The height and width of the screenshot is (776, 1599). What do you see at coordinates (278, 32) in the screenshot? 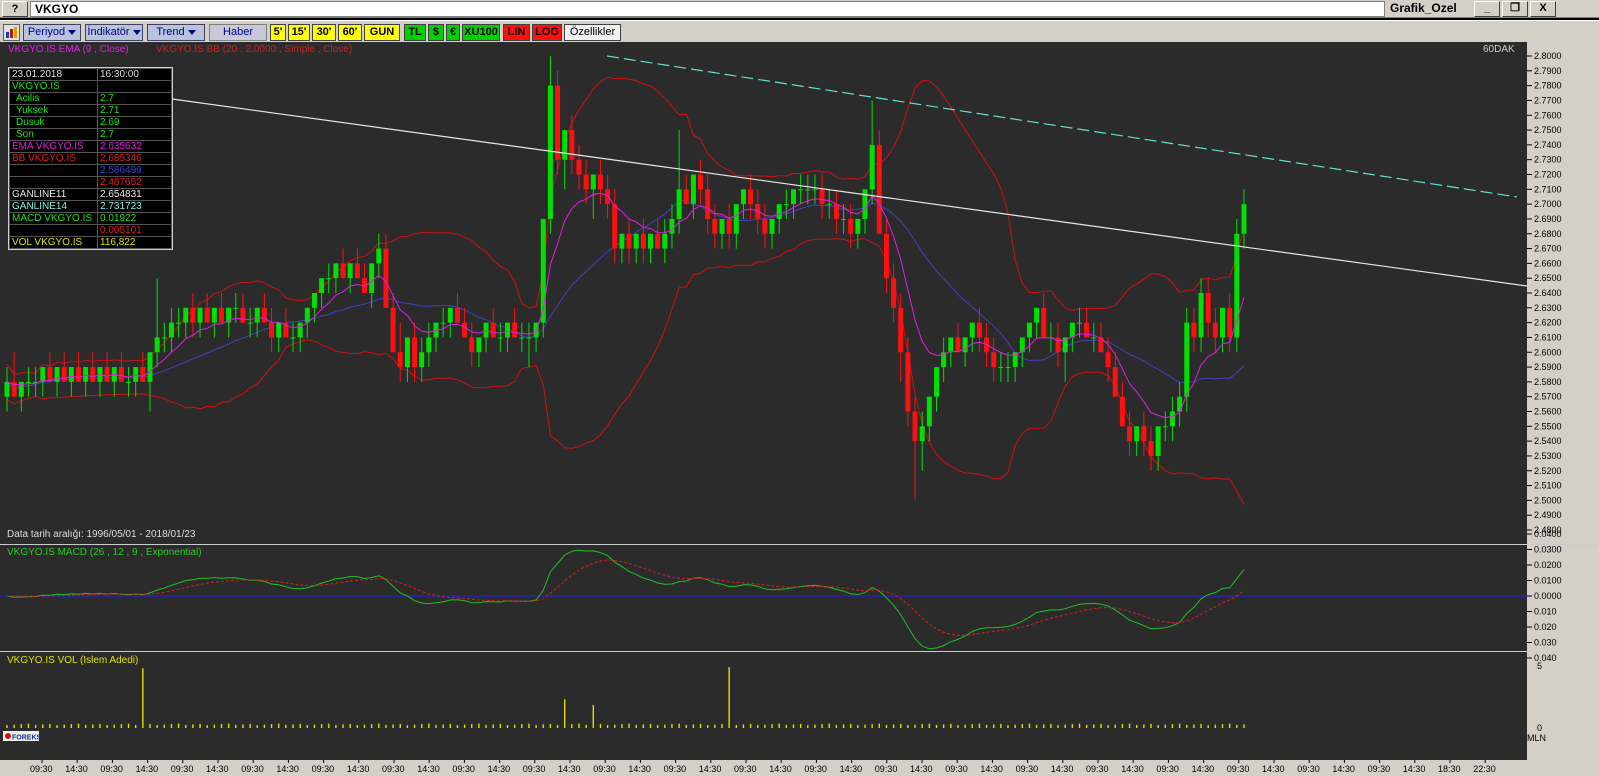
I see `period-5-button: 5'` at bounding box center [278, 32].